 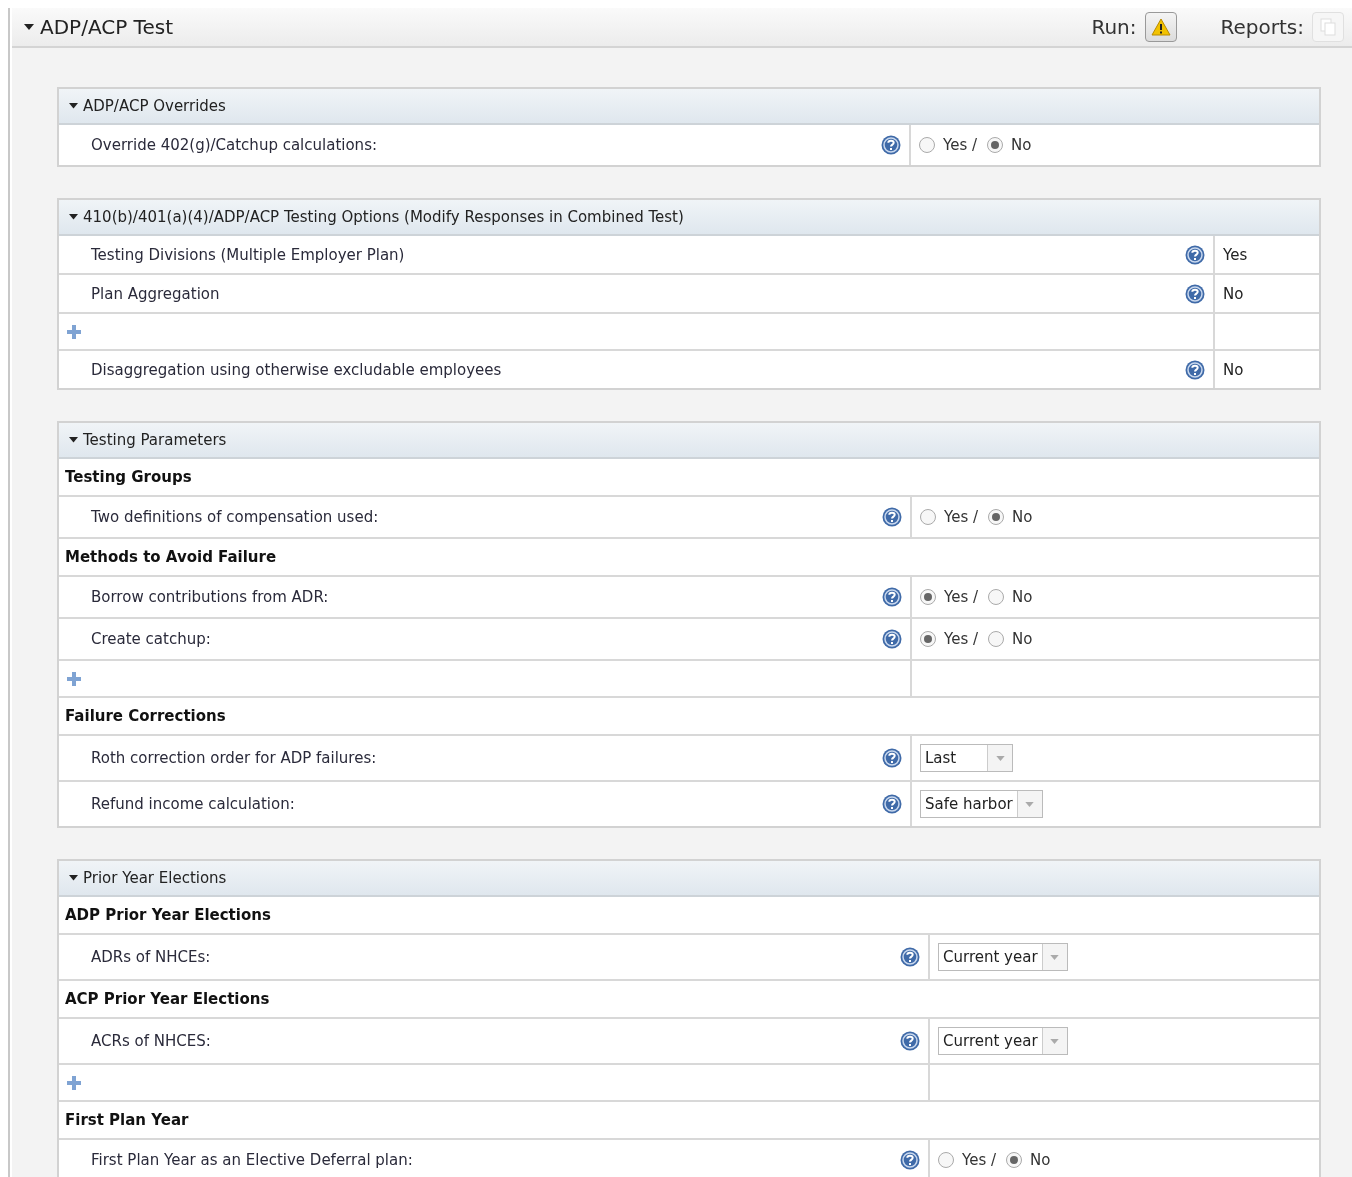 What do you see at coordinates (1235, 254) in the screenshot?
I see `answer-text: Yes` at bounding box center [1235, 254].